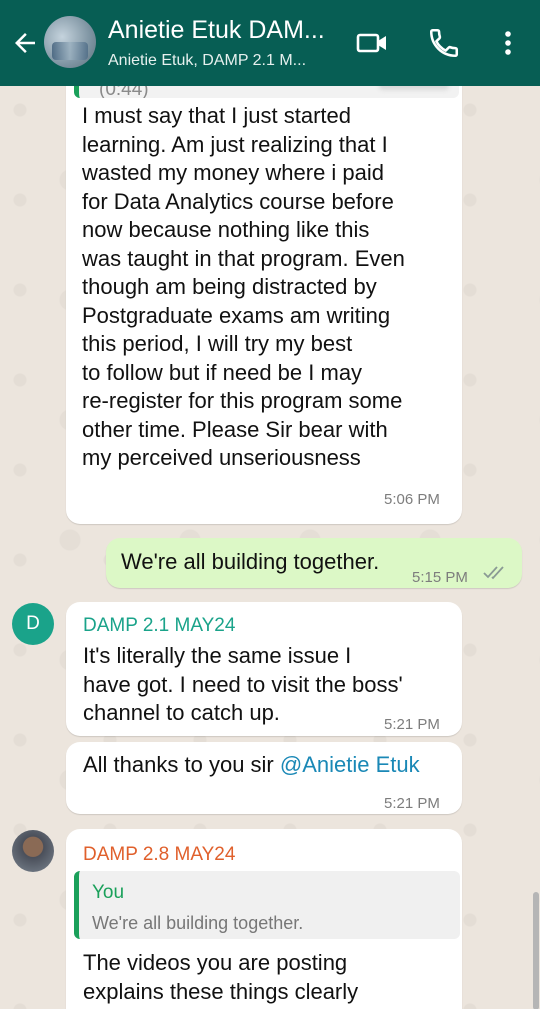 Image resolution: width=540 pixels, height=1009 pixels. Describe the element at coordinates (536, 950) in the screenshot. I see `scrollbar-thumb` at that location.